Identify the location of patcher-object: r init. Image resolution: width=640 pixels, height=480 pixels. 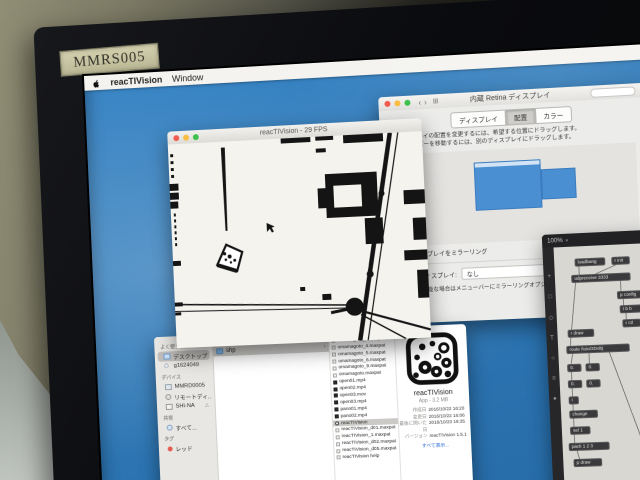
(620, 261).